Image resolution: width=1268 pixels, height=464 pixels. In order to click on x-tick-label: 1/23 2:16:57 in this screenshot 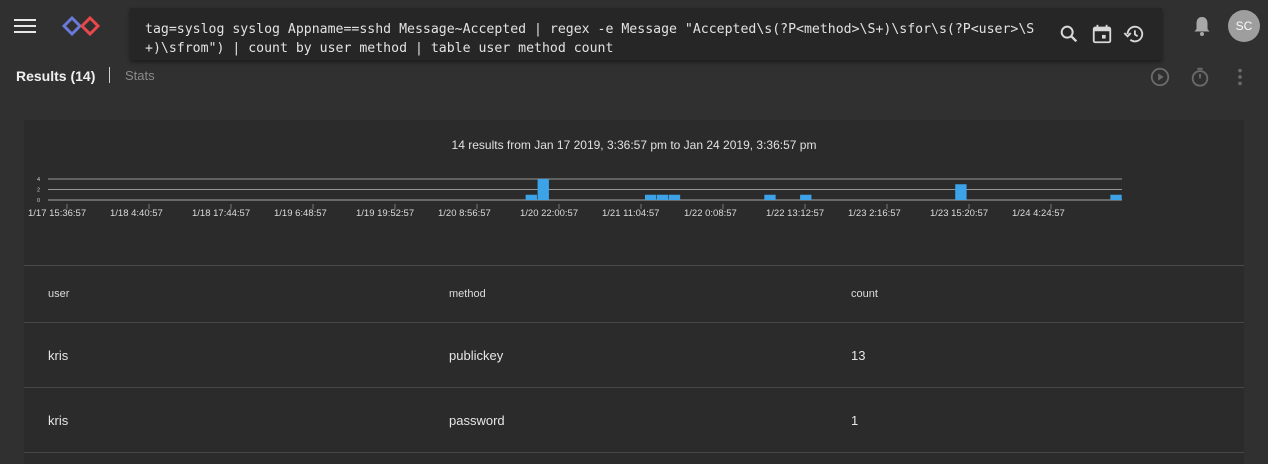, I will do `click(874, 213)`.